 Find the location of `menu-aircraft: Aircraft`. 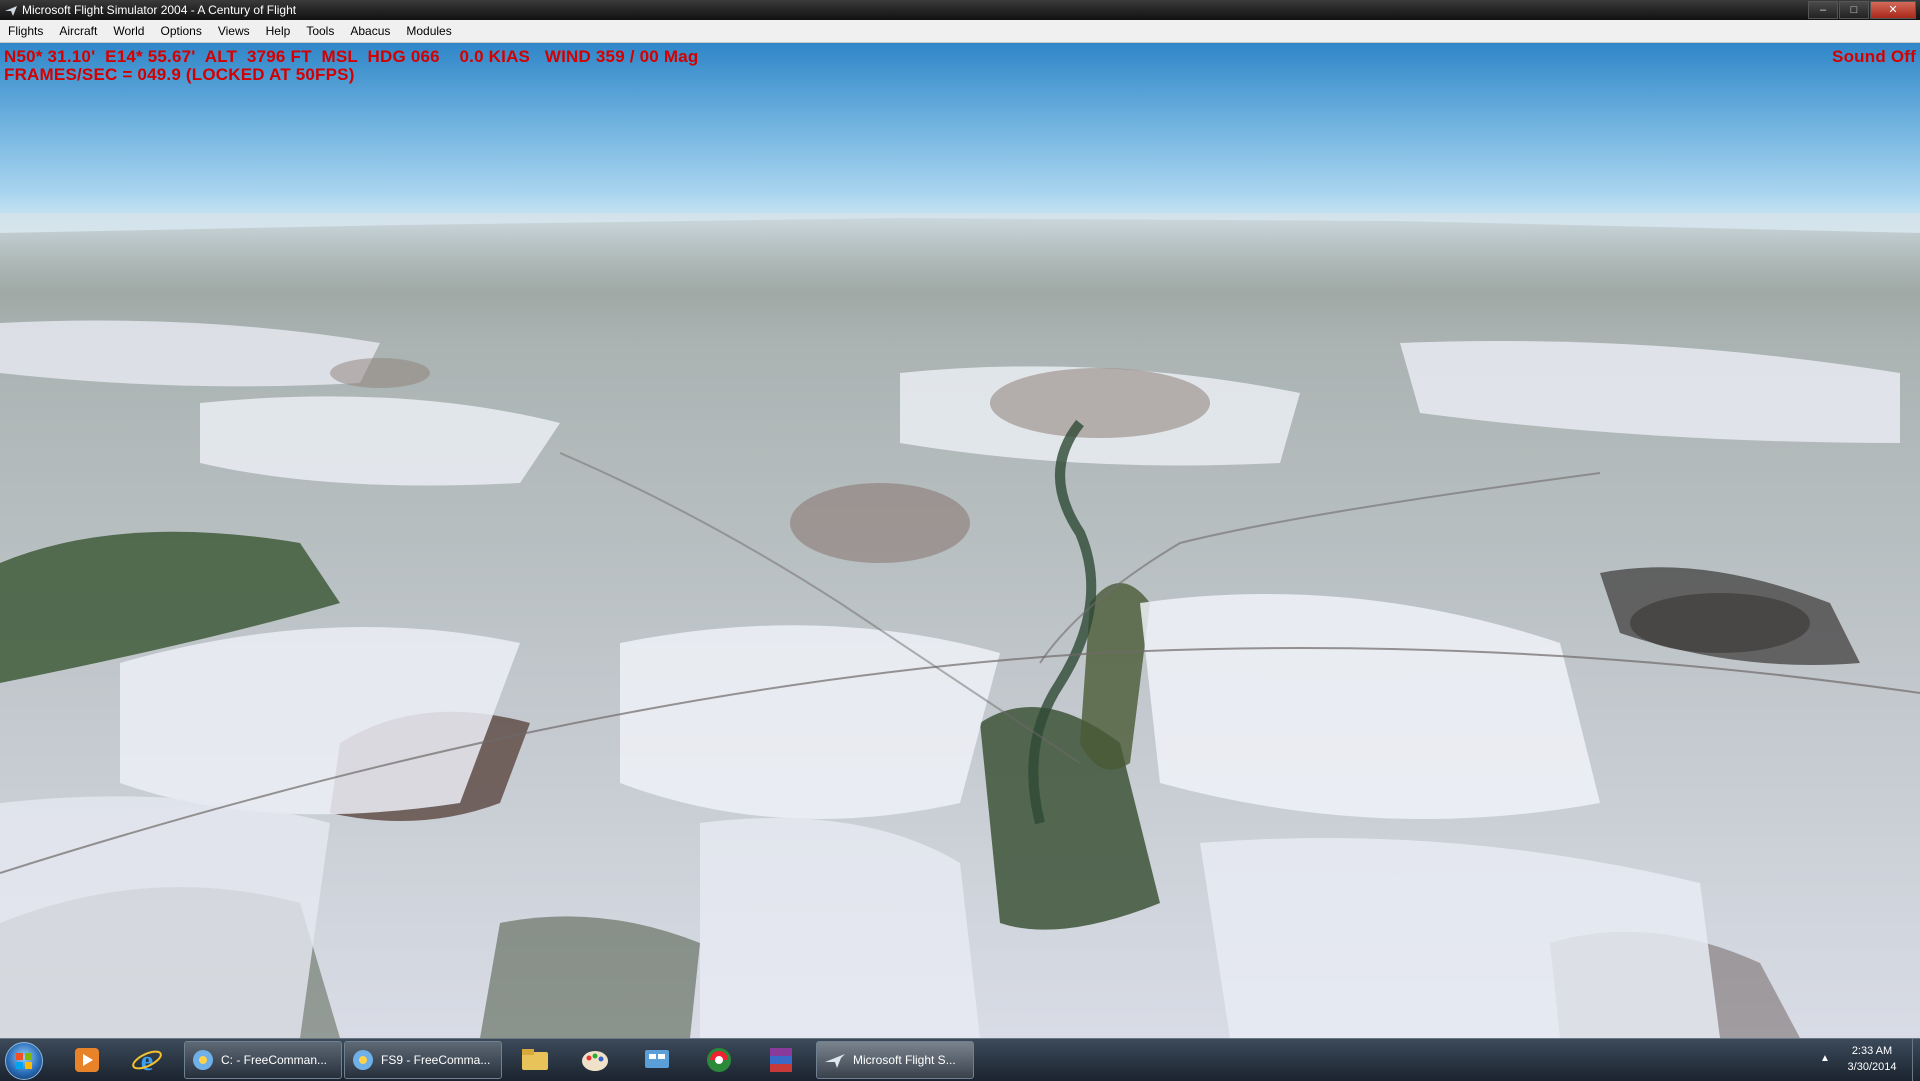

menu-aircraft: Aircraft is located at coordinates (78, 31).